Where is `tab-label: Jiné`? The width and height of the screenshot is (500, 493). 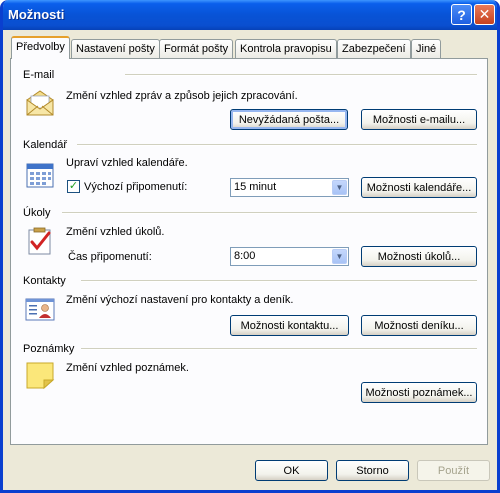 tab-label: Jiné is located at coordinates (426, 49).